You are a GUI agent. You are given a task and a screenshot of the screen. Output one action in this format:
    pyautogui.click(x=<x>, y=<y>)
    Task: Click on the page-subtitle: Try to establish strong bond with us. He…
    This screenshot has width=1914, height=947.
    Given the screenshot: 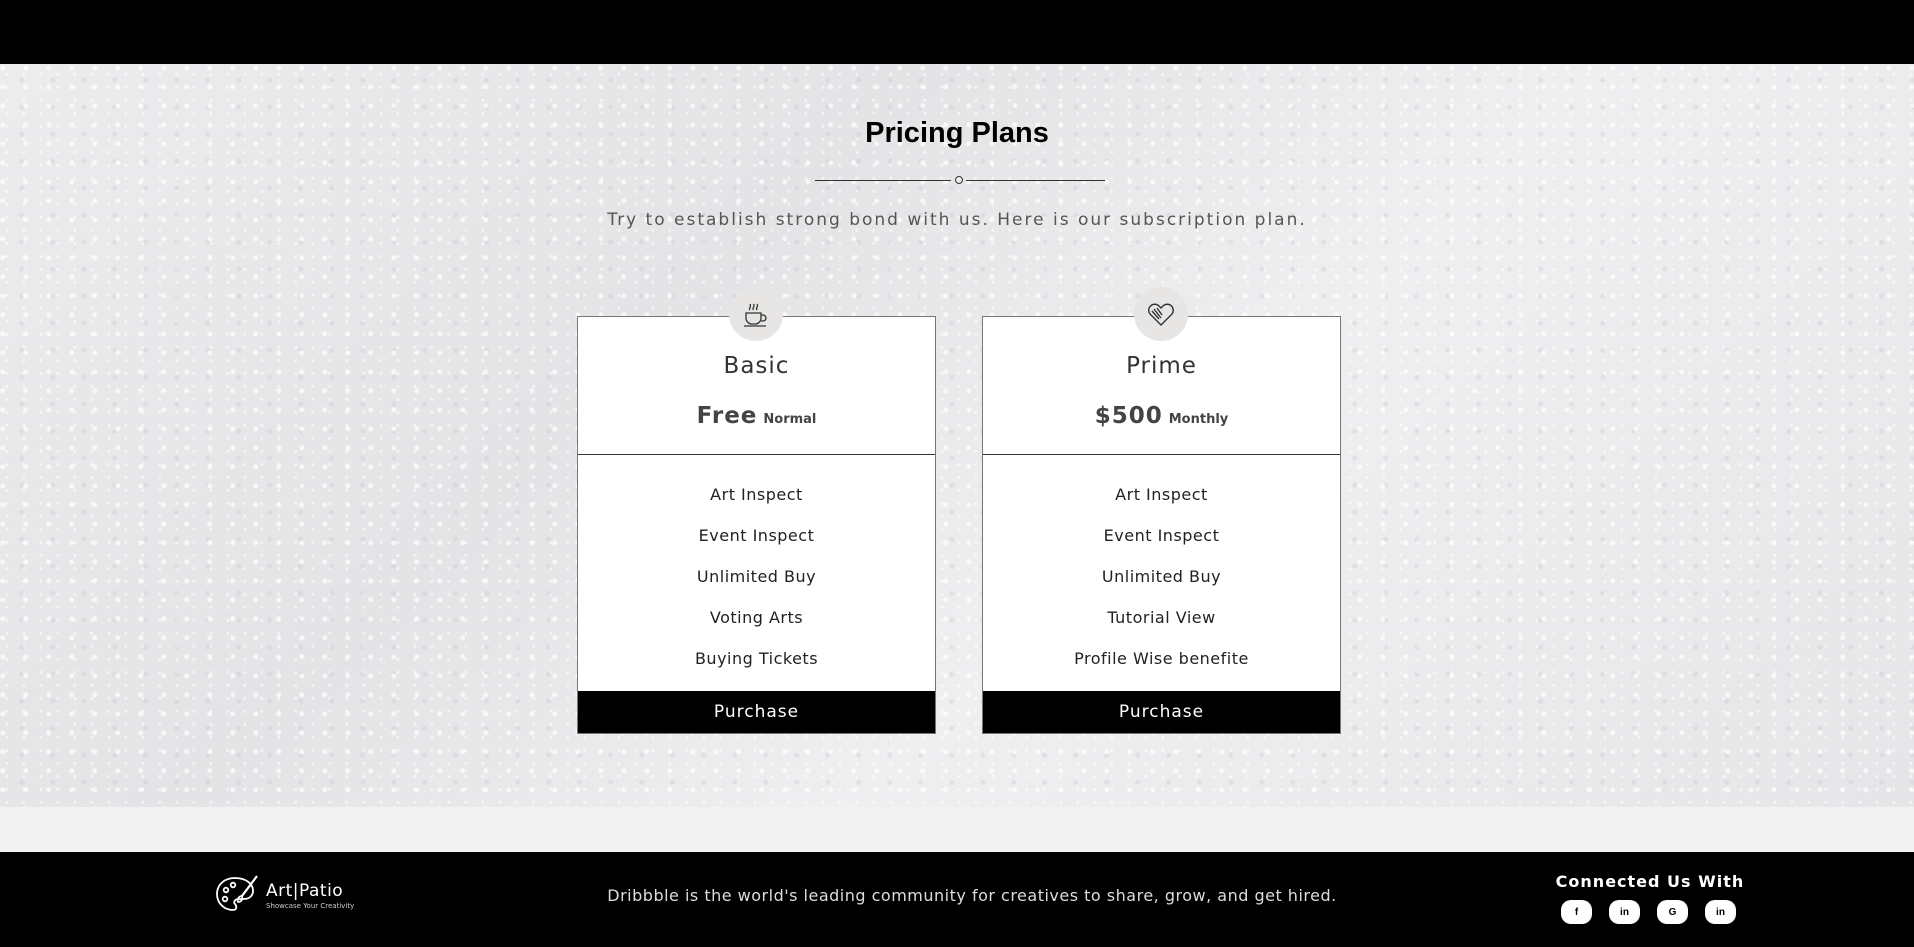 What is the action you would take?
    pyautogui.click(x=957, y=220)
    